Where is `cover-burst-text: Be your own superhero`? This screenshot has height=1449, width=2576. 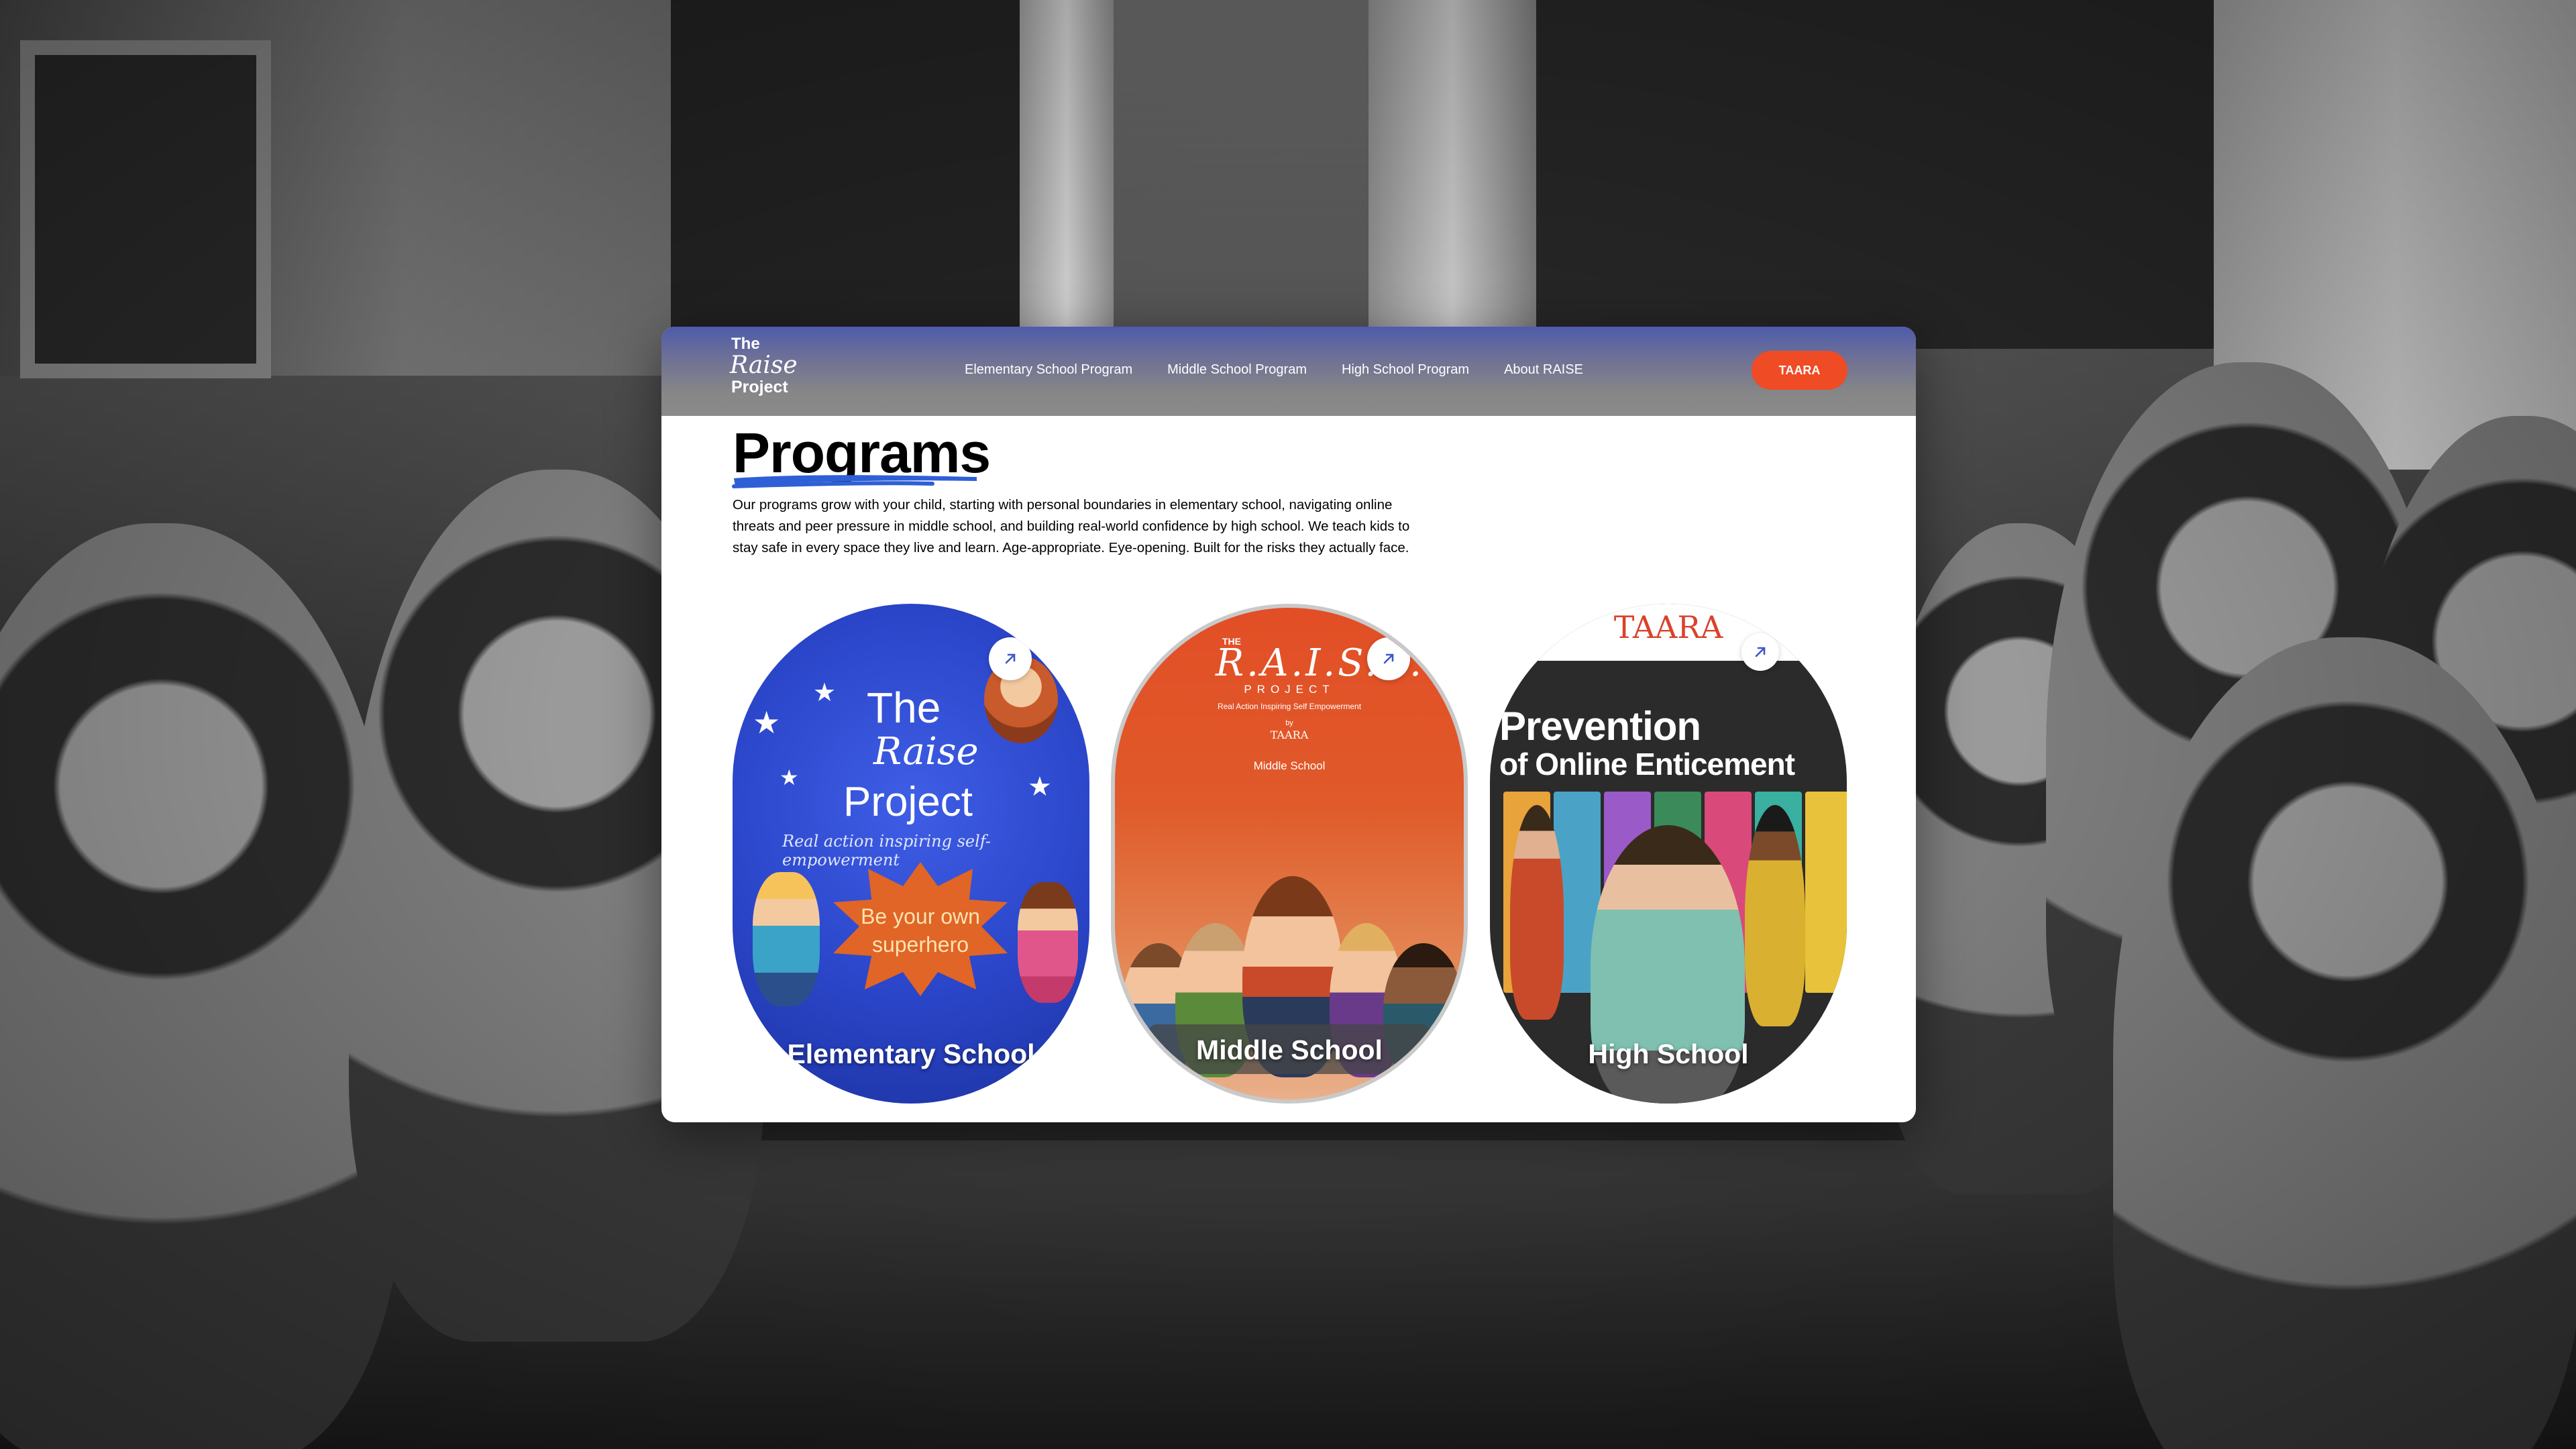
cover-burst-text: Be your own superhero is located at coordinates (920, 930).